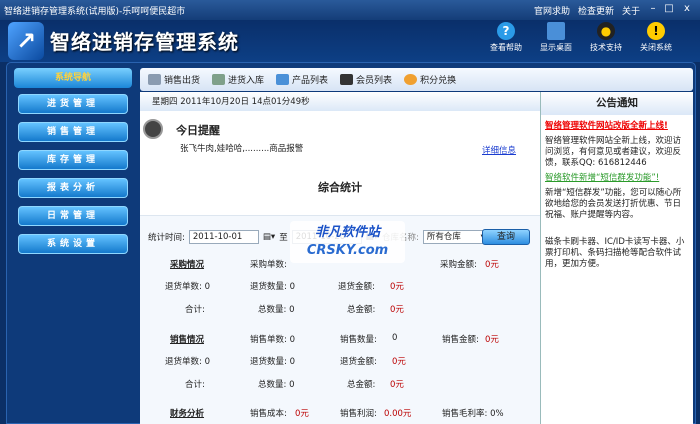 The image size is (700, 424). I want to click on app-header: ↗ 智络进销存管理系统 ? 查看帮助 显示桌面 ● 技术支持 ! 关闭系统, so click(350, 41).